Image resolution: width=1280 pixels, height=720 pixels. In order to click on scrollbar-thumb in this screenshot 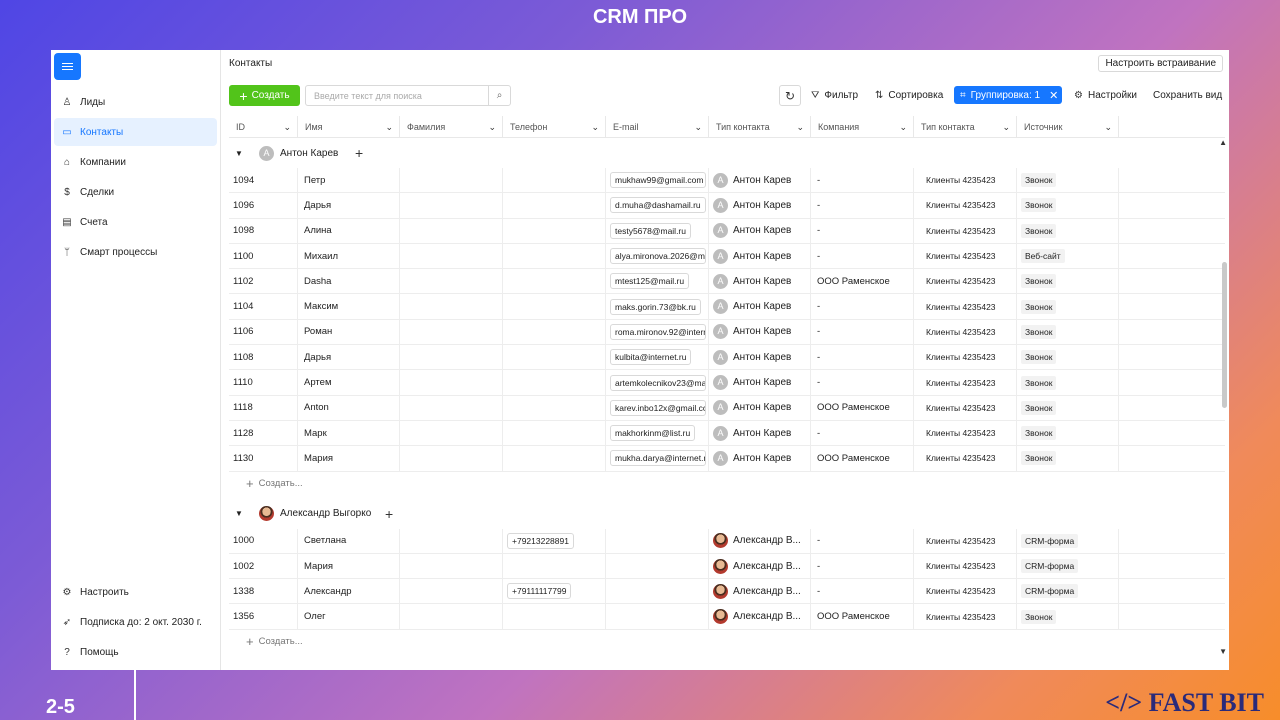, I will do `click(1224, 335)`.